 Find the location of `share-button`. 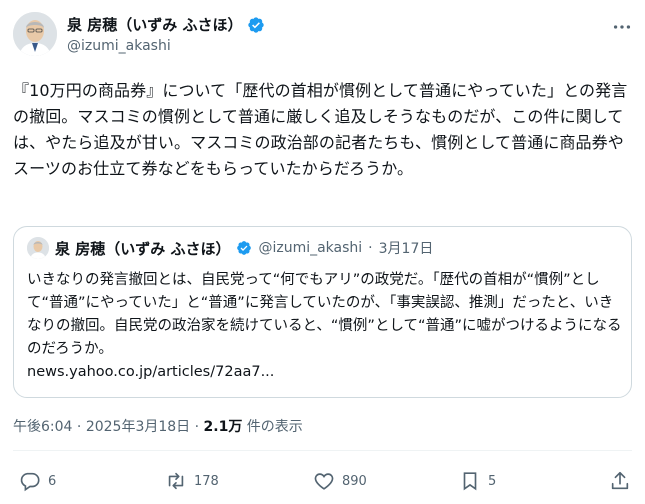

share-button is located at coordinates (620, 481).